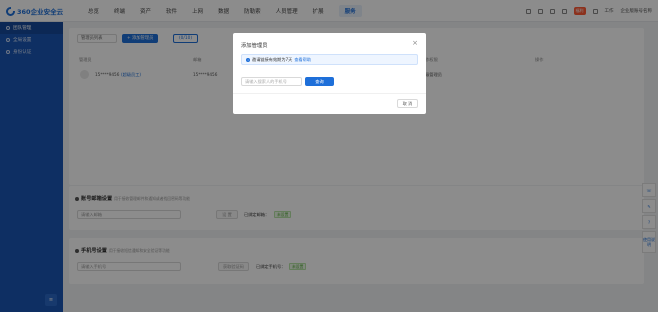 The image size is (658, 312). I want to click on query-button: 查询, so click(319, 81).